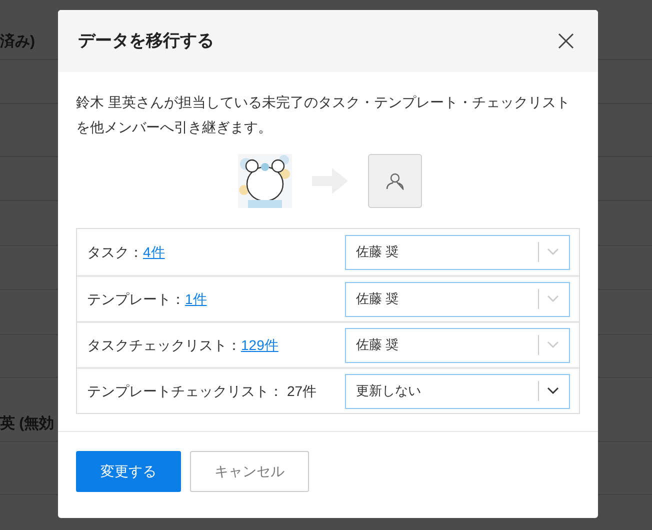 The height and width of the screenshot is (530, 652). I want to click on assignee-select: 更新しない, so click(457, 391).